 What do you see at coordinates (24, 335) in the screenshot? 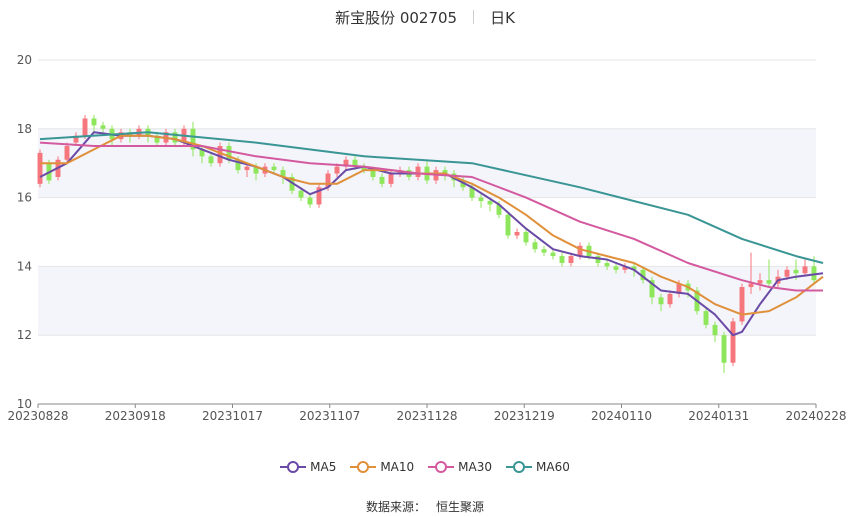
I see `y-tick-label: 12` at bounding box center [24, 335].